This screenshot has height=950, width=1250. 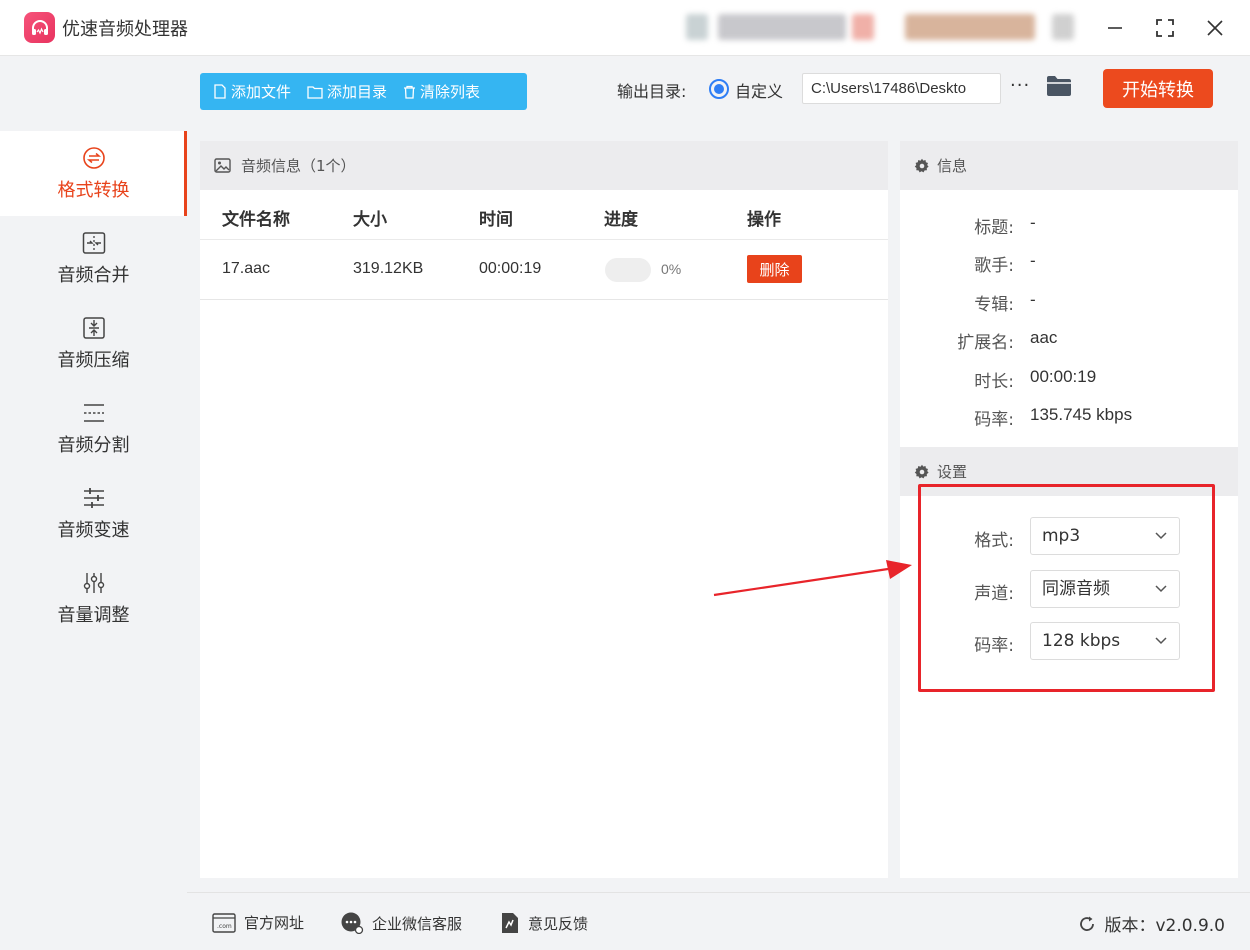 What do you see at coordinates (388, 268) in the screenshot?
I see `file-size: 319.12KB` at bounding box center [388, 268].